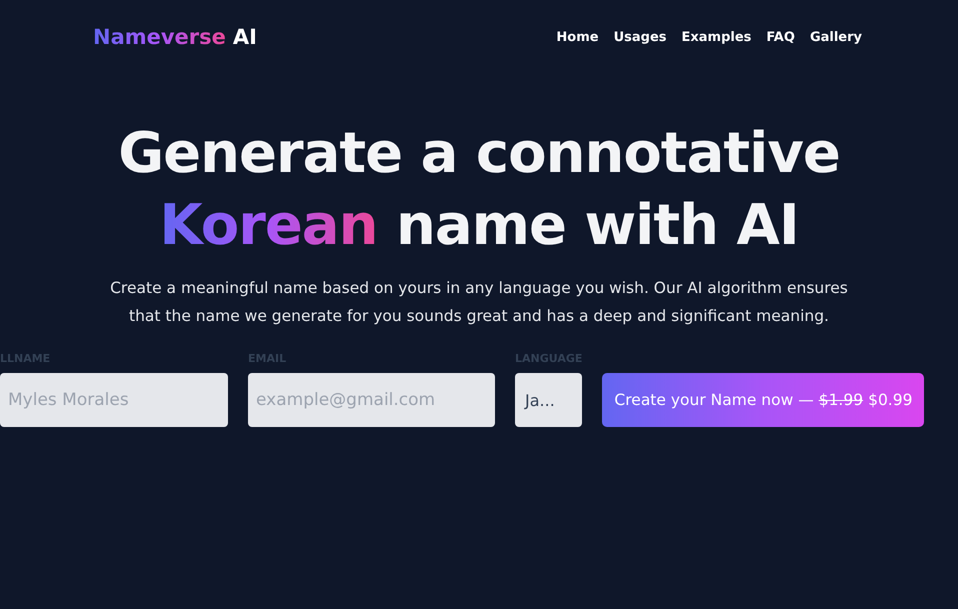 This screenshot has width=958, height=609. Describe the element at coordinates (371, 400) in the screenshot. I see `input-field: example@gmail.com` at that location.